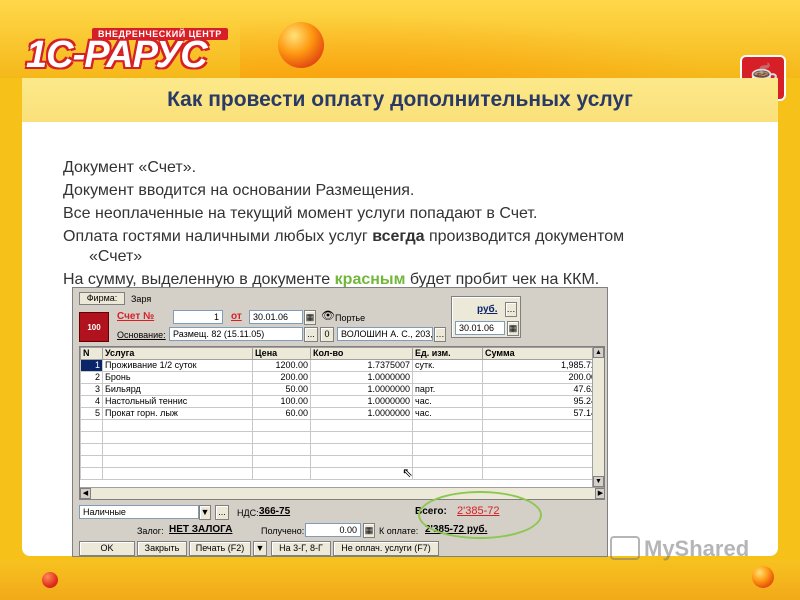 The height and width of the screenshot is (600, 800). What do you see at coordinates (177, 413) in the screenshot?
I see `cell-service: Прокат горн. лыж` at bounding box center [177, 413].